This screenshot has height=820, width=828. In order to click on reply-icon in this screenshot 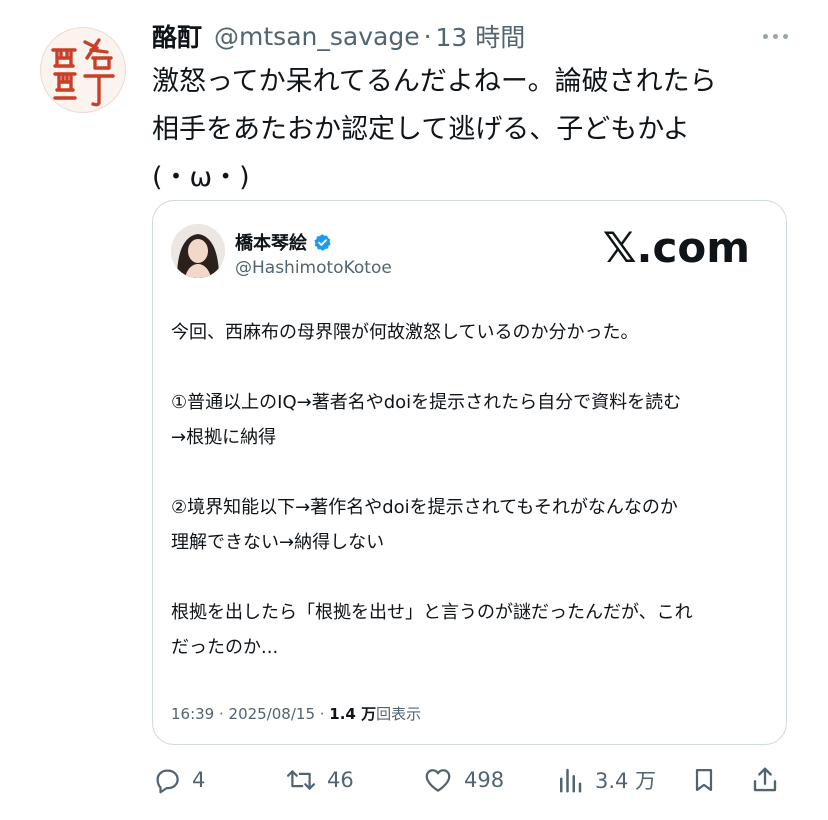, I will do `click(167, 781)`.